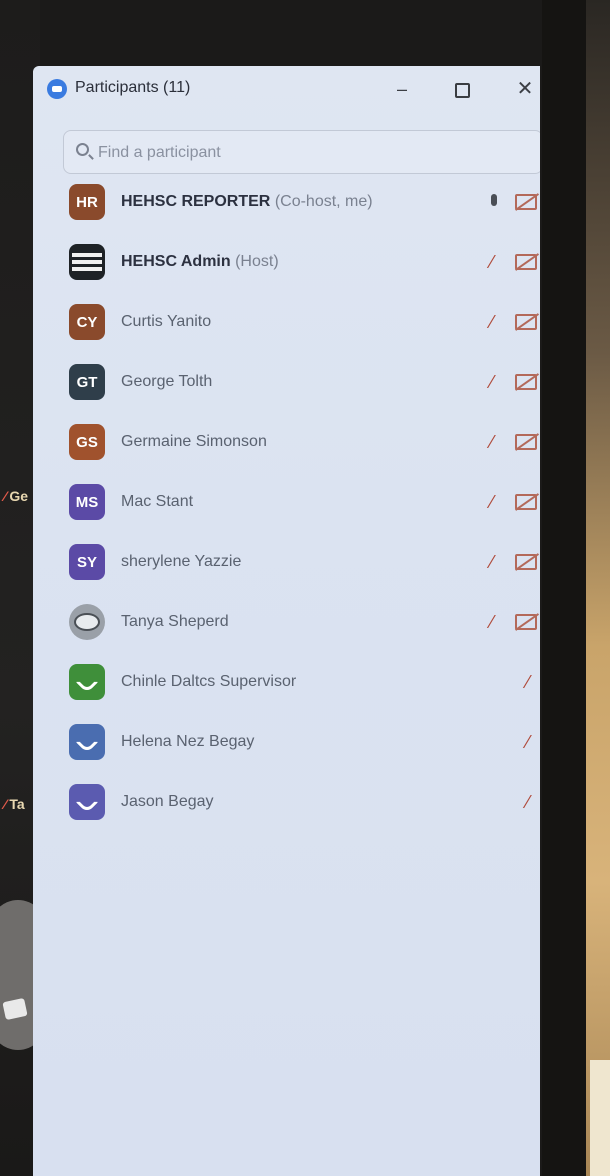 The width and height of the screenshot is (610, 1176). I want to click on participant-name: sherylene Yazzie, so click(181, 561).